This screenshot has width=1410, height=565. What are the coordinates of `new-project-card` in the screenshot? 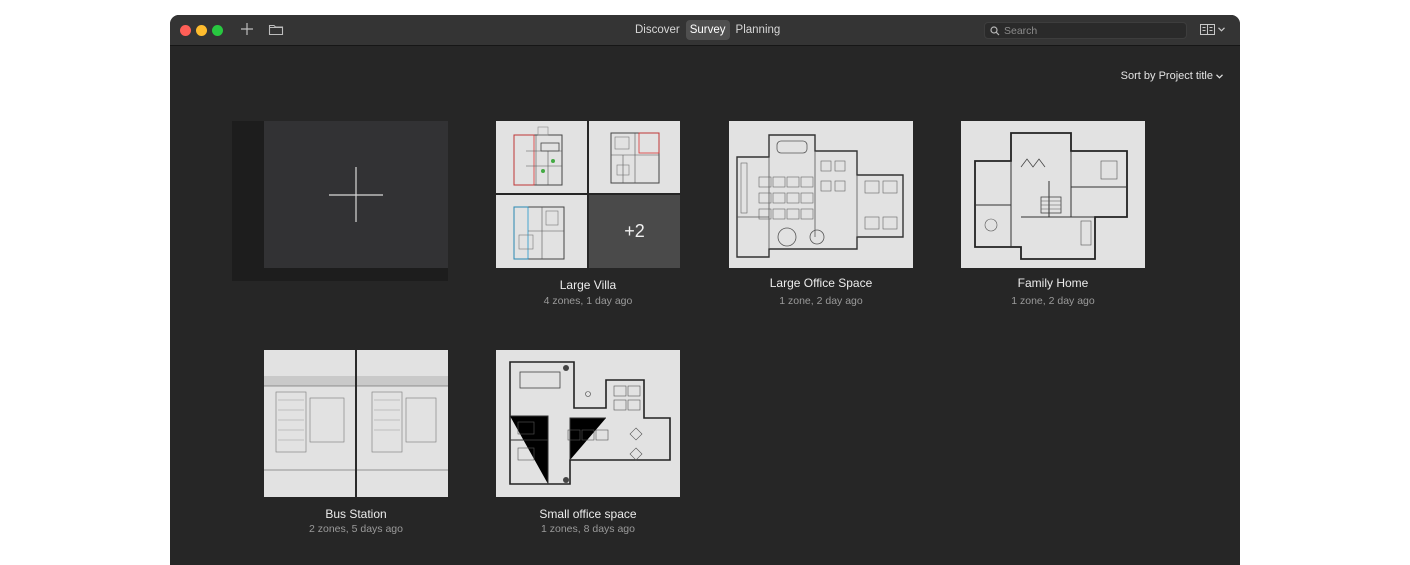 It's located at (356, 194).